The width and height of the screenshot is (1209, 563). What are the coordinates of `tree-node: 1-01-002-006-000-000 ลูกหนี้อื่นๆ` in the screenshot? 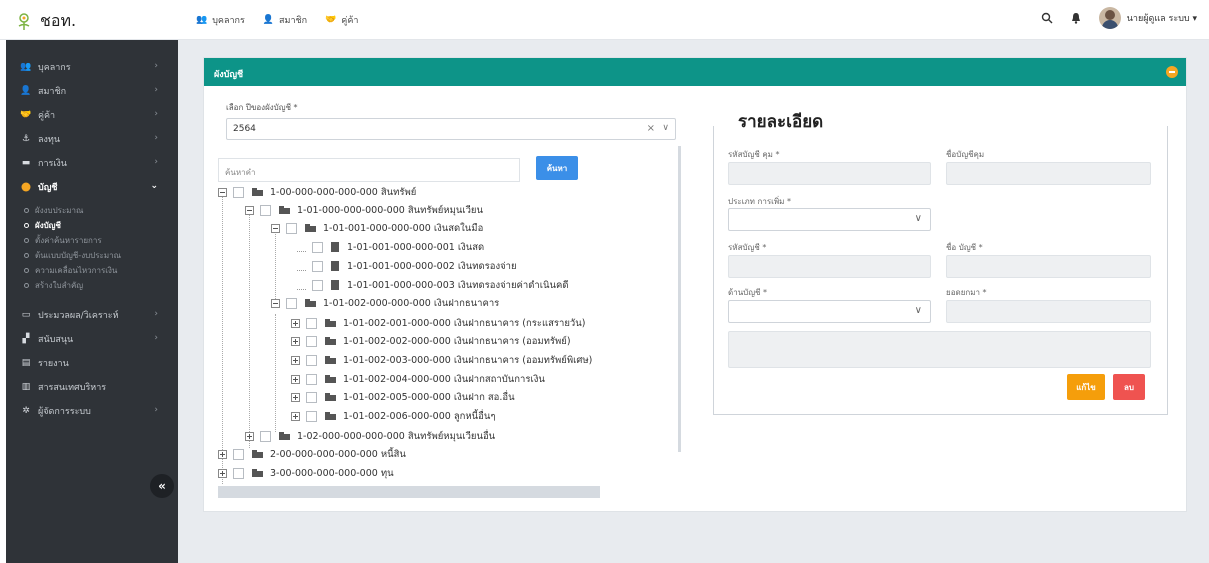 It's located at (393, 416).